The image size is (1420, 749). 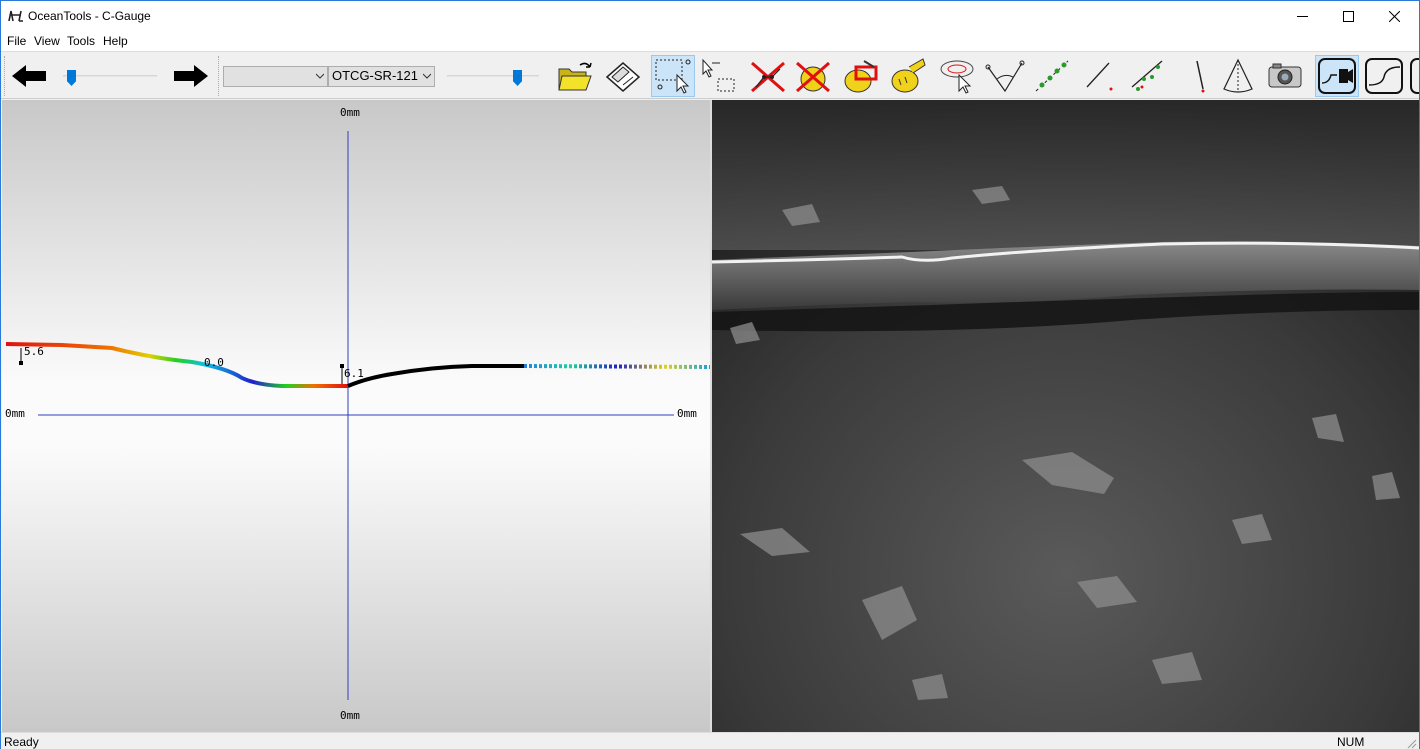 I want to click on title-bar: OceanTools - C-Gauge, so click(x=710, y=16).